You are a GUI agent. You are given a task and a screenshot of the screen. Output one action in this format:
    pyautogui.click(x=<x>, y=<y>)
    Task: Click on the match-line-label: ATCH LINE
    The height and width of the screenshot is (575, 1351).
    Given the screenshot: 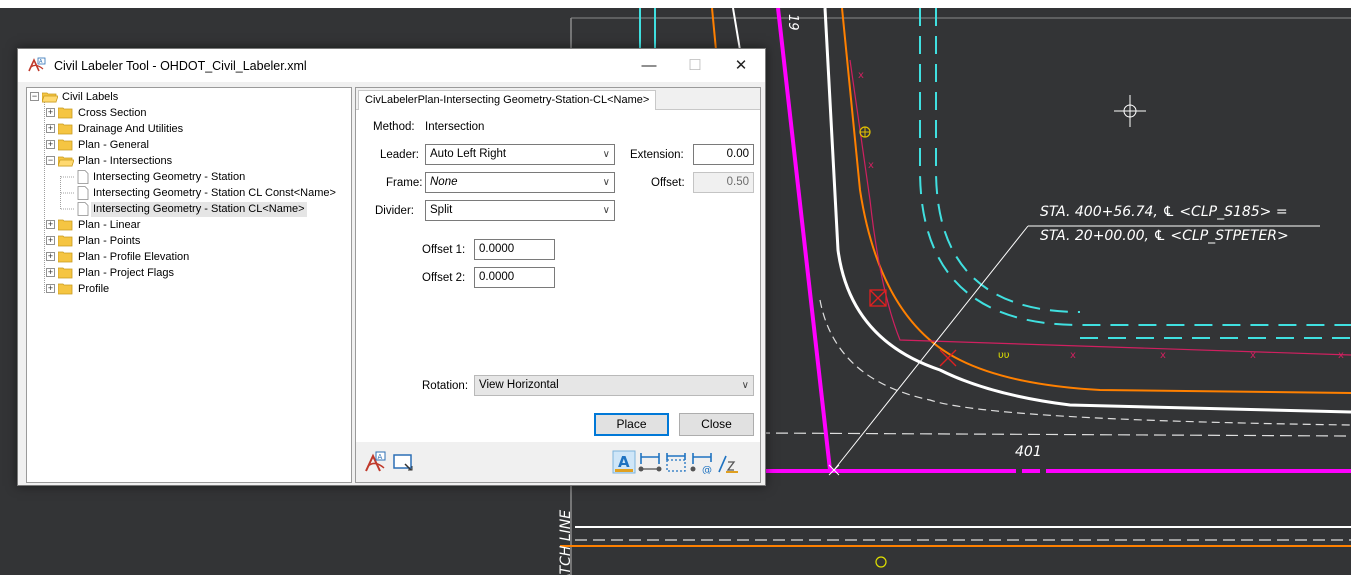 What is the action you would take?
    pyautogui.click(x=566, y=542)
    